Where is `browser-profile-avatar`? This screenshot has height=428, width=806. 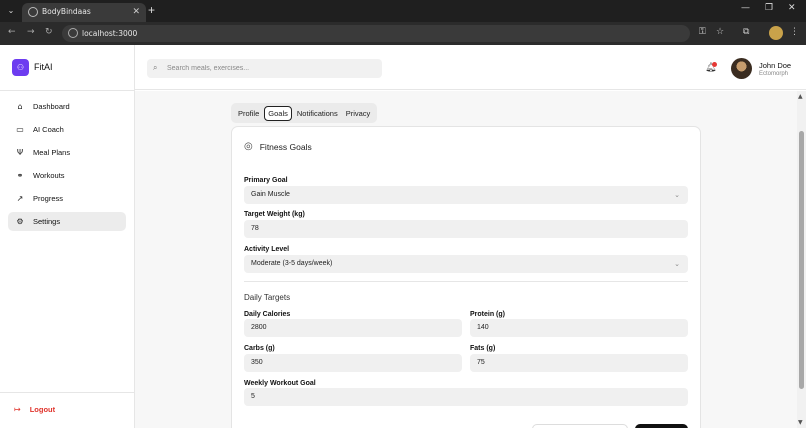
browser-profile-avatar is located at coordinates (776, 33).